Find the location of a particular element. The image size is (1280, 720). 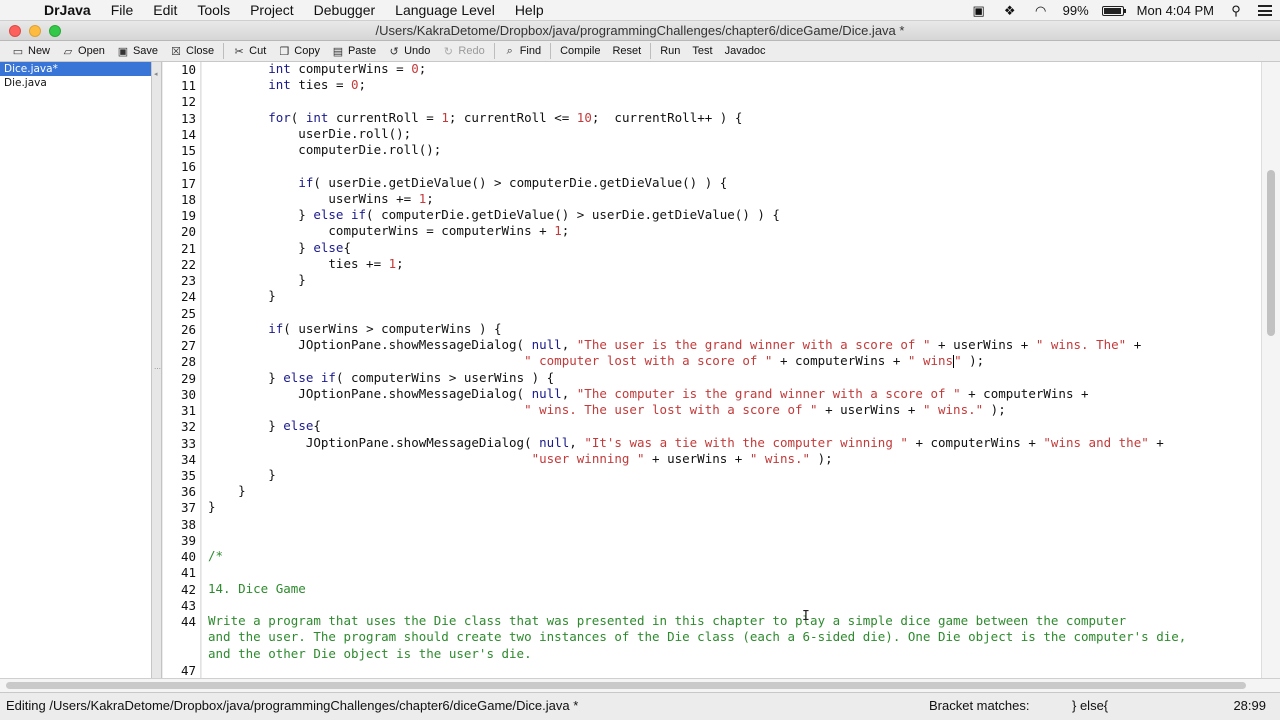

code-text: + is located at coordinates (1134, 345).